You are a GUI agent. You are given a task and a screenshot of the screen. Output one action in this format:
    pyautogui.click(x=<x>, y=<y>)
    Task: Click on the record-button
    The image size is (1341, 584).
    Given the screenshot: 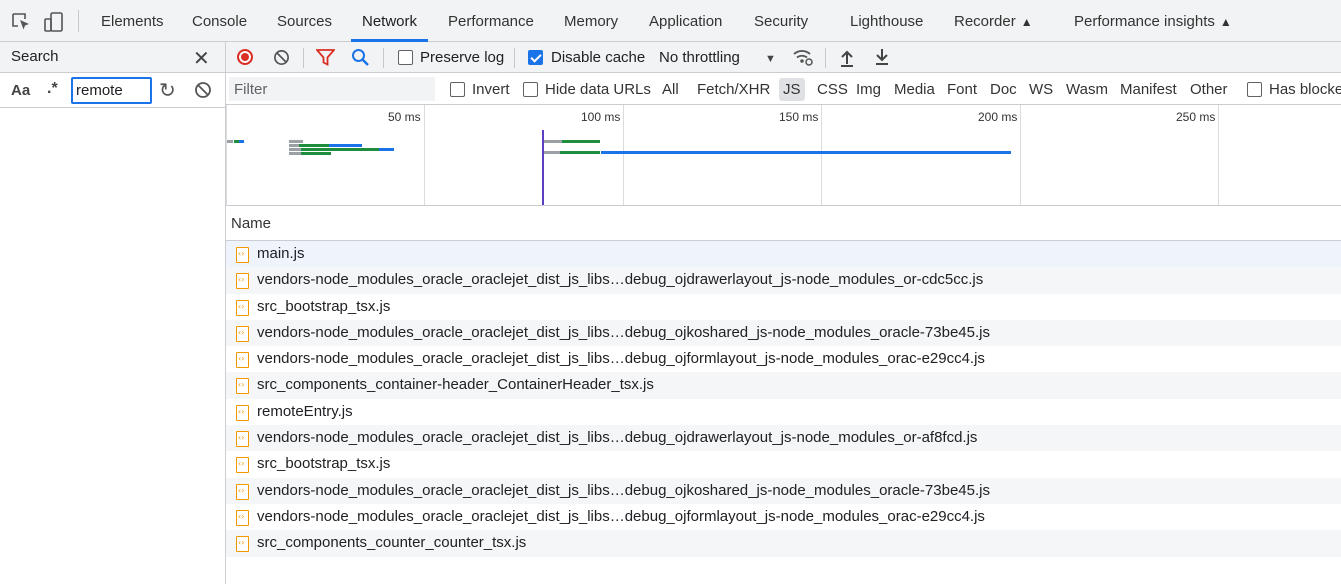 What is the action you would take?
    pyautogui.click(x=245, y=57)
    